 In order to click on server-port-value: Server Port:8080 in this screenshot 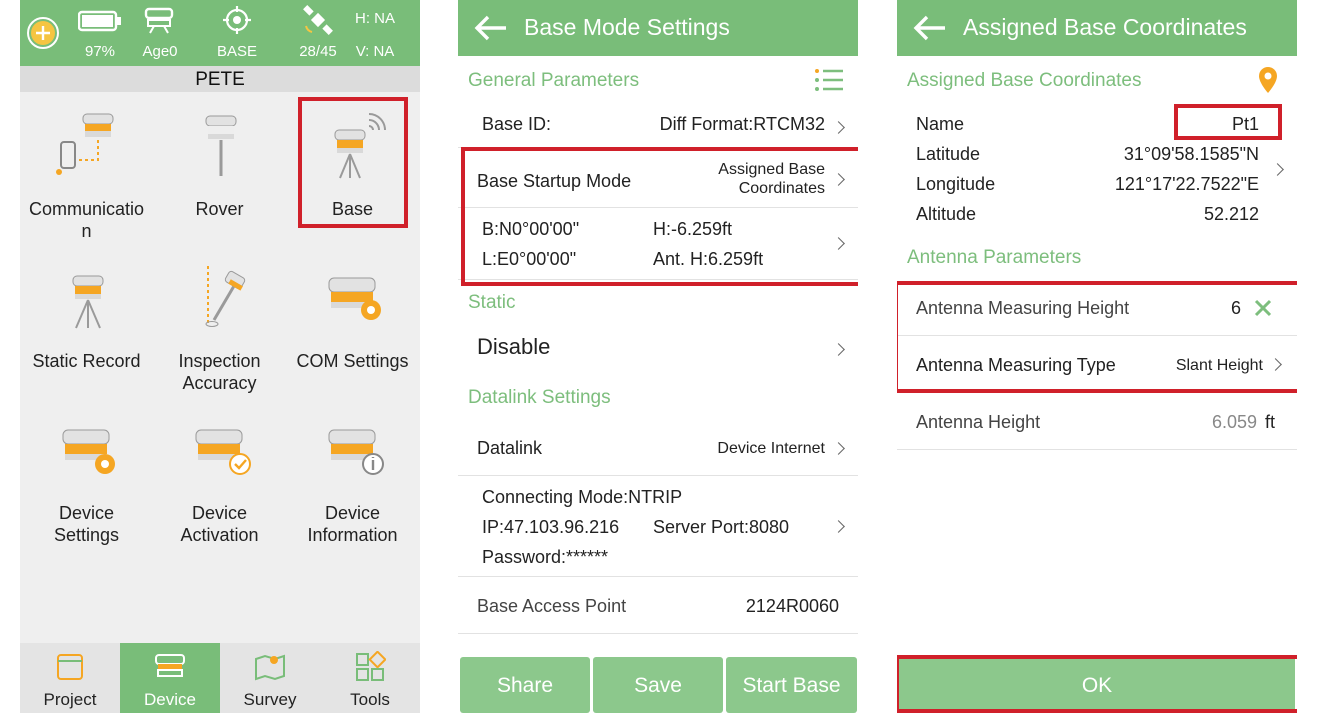, I will do `click(721, 527)`.